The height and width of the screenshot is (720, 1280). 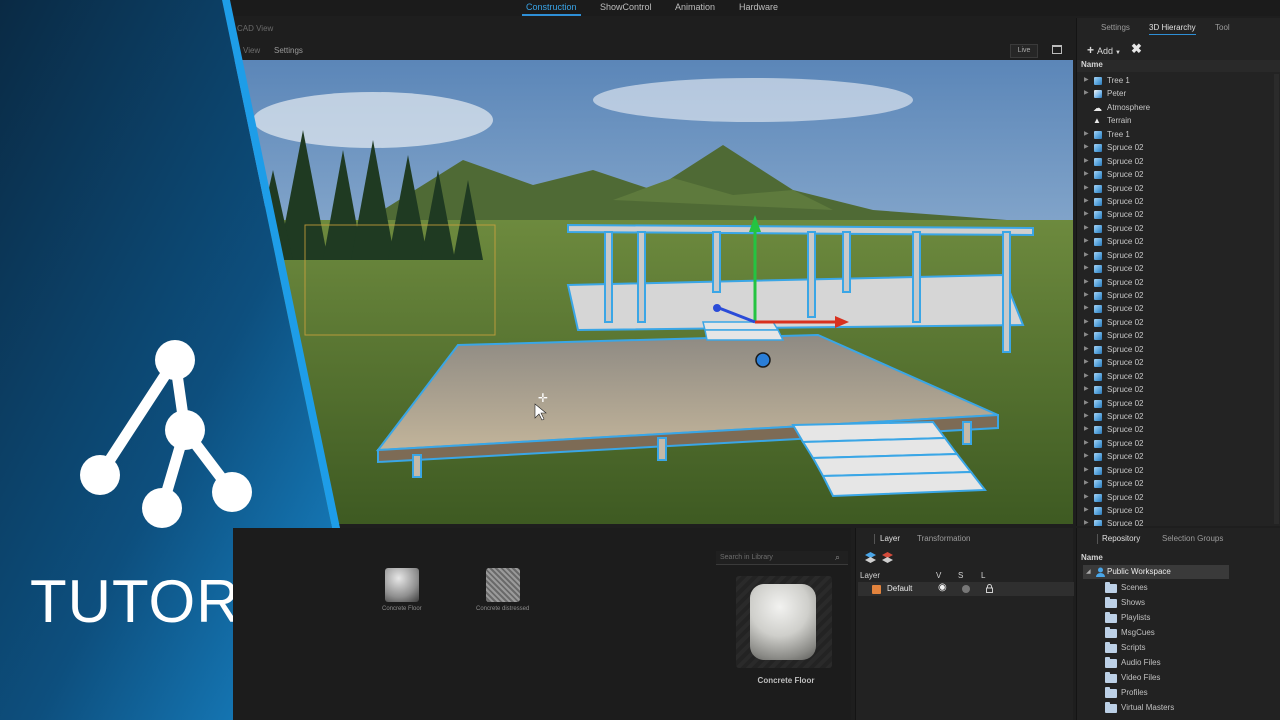 What do you see at coordinates (1156, 572) in the screenshot?
I see `workspace-item: ◢ Public Workspace` at bounding box center [1156, 572].